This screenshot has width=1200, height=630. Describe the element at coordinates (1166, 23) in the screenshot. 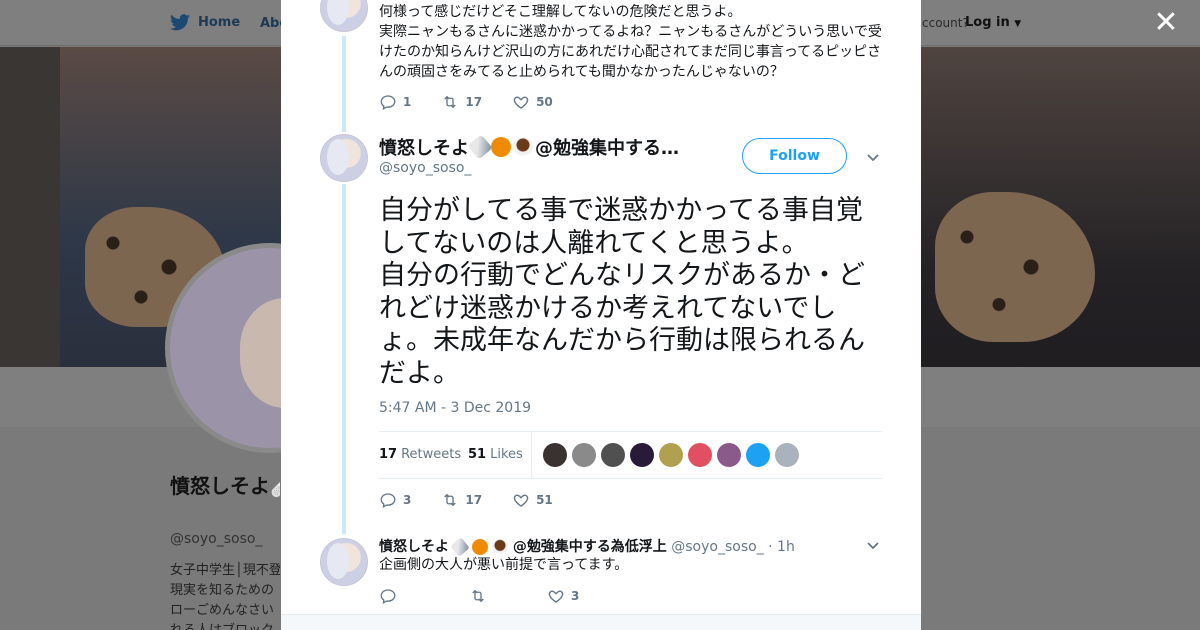

I see `close-modal-button: ✕` at that location.